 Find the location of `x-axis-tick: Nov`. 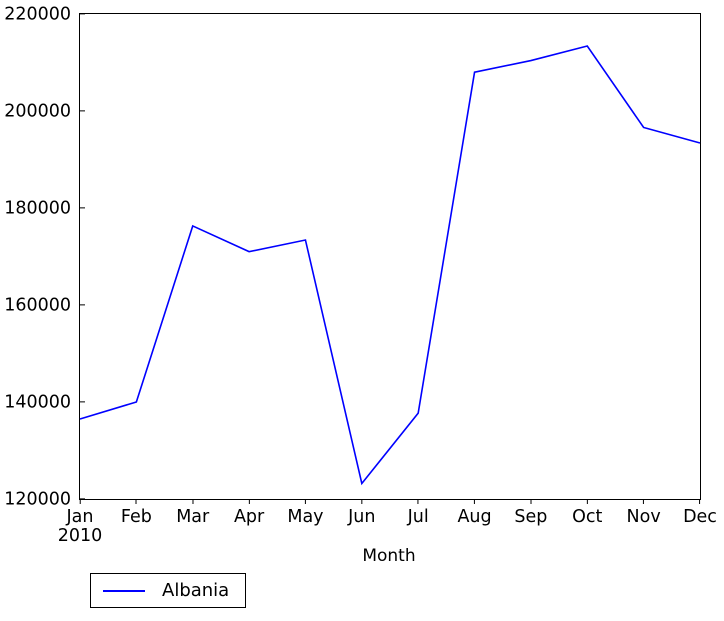

x-axis-tick: Nov is located at coordinates (644, 513).